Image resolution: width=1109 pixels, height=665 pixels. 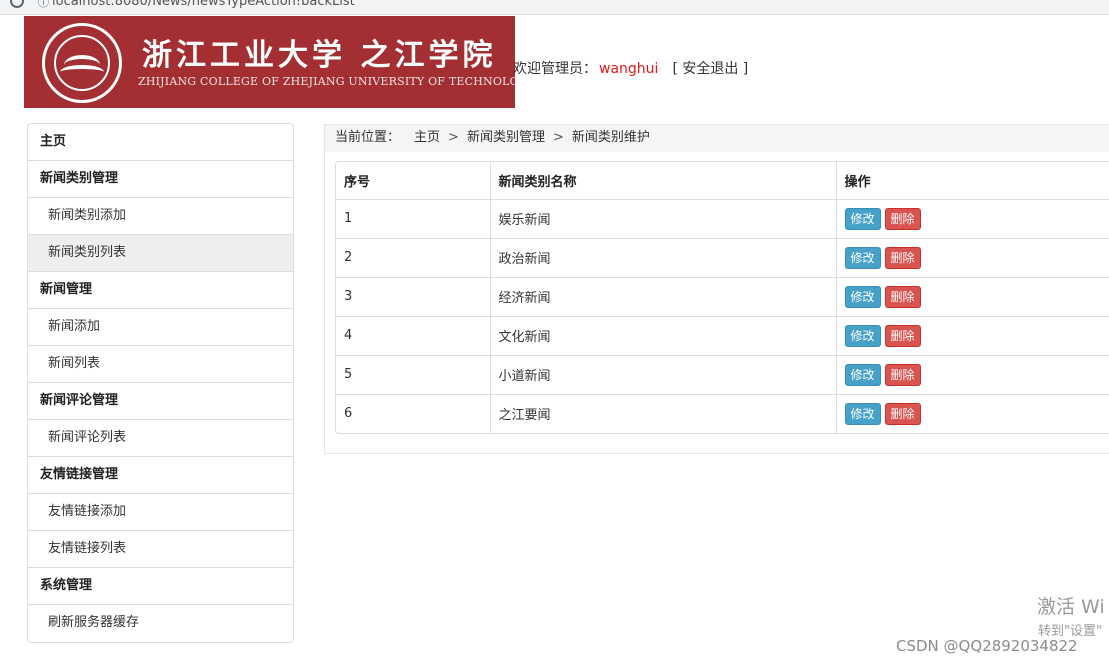 What do you see at coordinates (160, 364) in the screenshot?
I see `sidebar-item-news-list: 新闻列表` at bounding box center [160, 364].